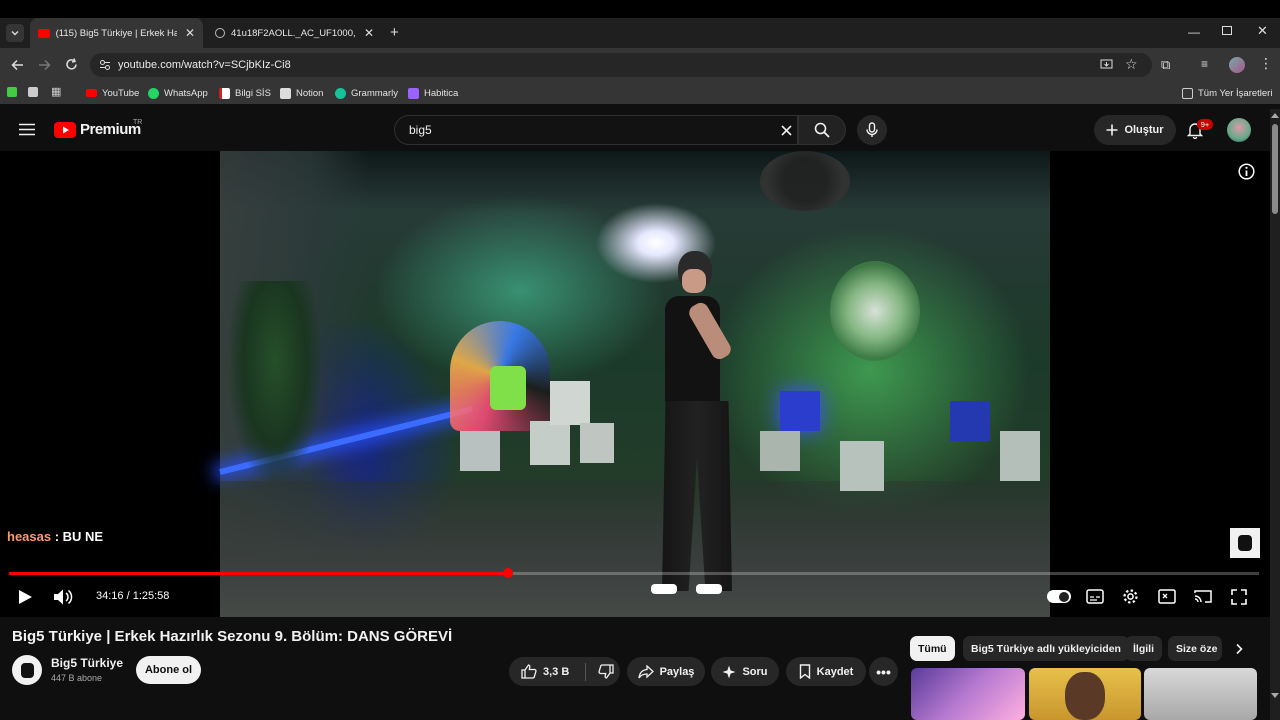  Describe the element at coordinates (666, 671) in the screenshot. I see `share-button: Paylaş` at that location.